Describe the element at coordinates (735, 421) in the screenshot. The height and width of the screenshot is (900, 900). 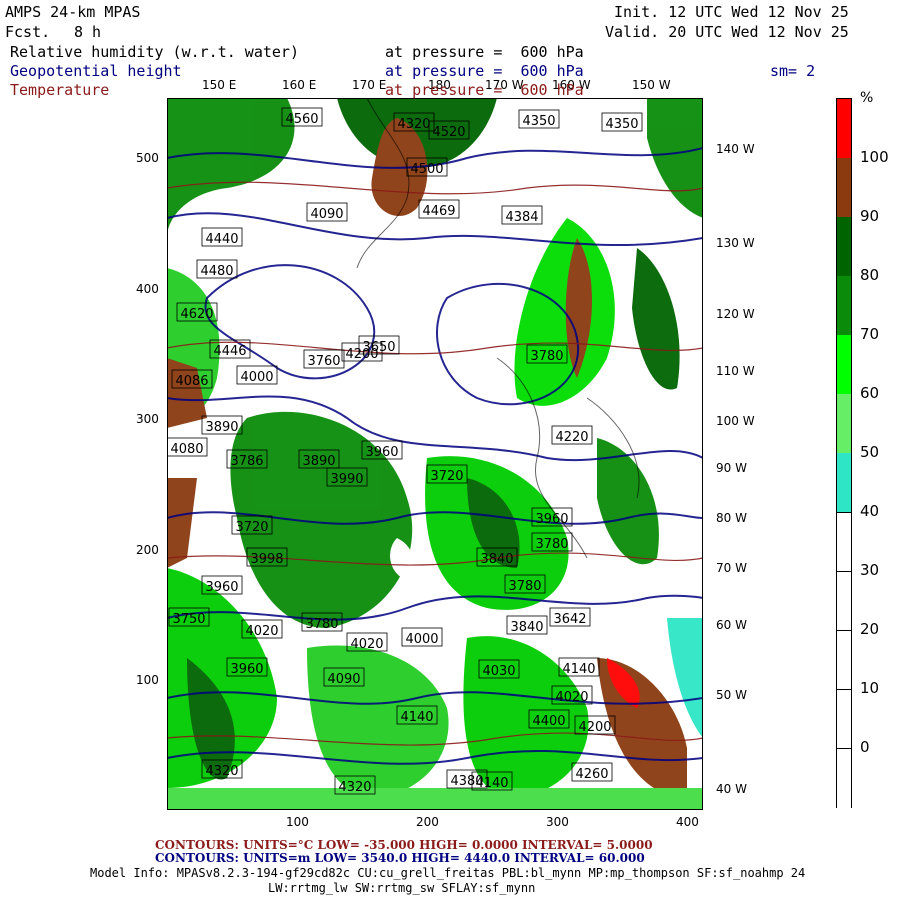
I see `lon-right-label: 100 W` at that location.